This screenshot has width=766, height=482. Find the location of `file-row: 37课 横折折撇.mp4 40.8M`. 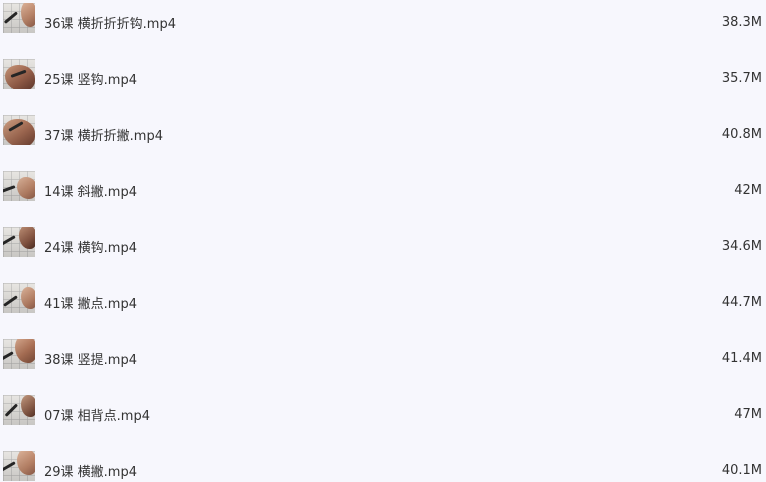

file-row: 37课 横折折撇.mp4 40.8M is located at coordinates (383, 134).